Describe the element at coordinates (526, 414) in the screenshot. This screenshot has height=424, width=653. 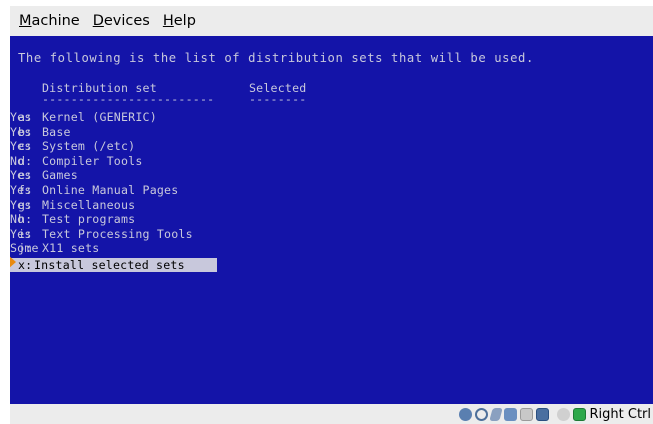
I see `shared-folders-icon` at that location.